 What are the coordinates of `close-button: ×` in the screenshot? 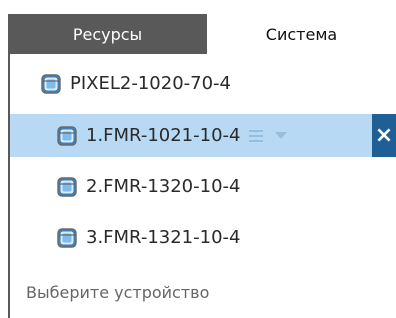 It's located at (384, 135).